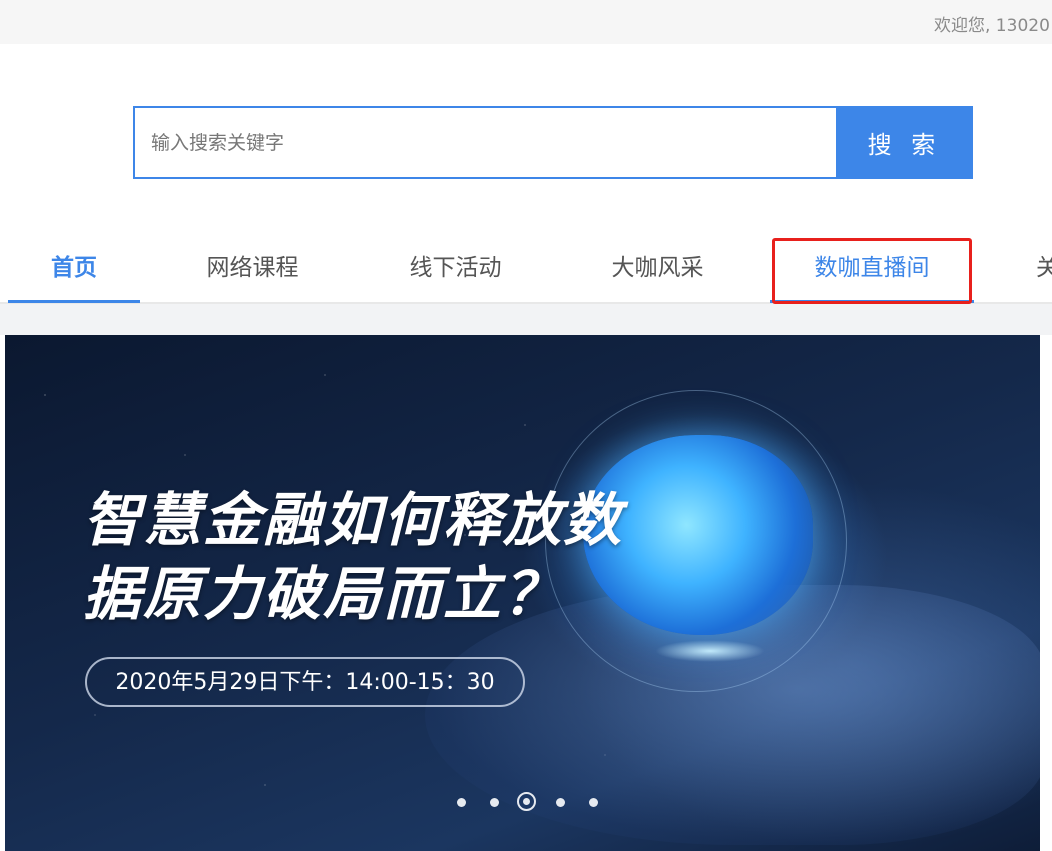 The width and height of the screenshot is (1052, 851). Describe the element at coordinates (74, 269) in the screenshot. I see `nav-item-home: 首页` at that location.